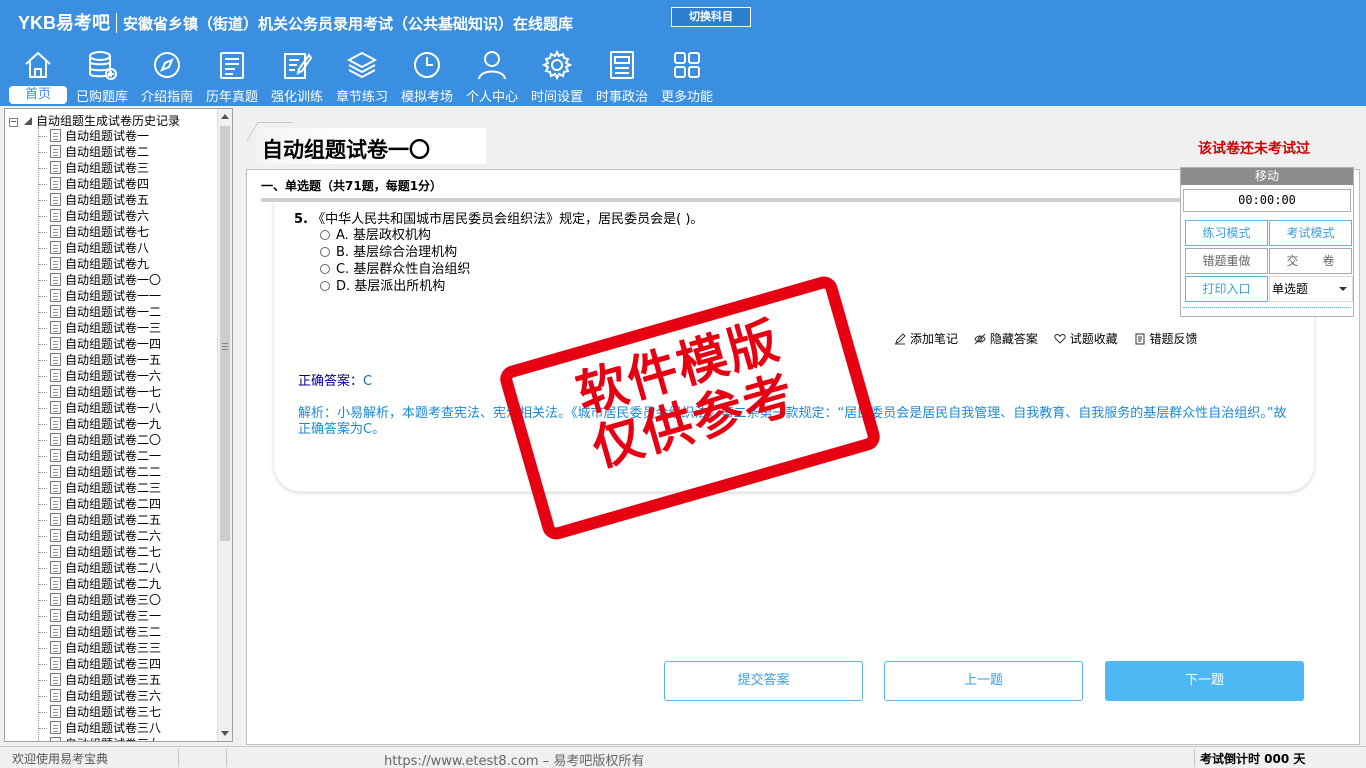 This screenshot has width=1366, height=768. I want to click on exam-mode-button: 考试模式, so click(1310, 233).